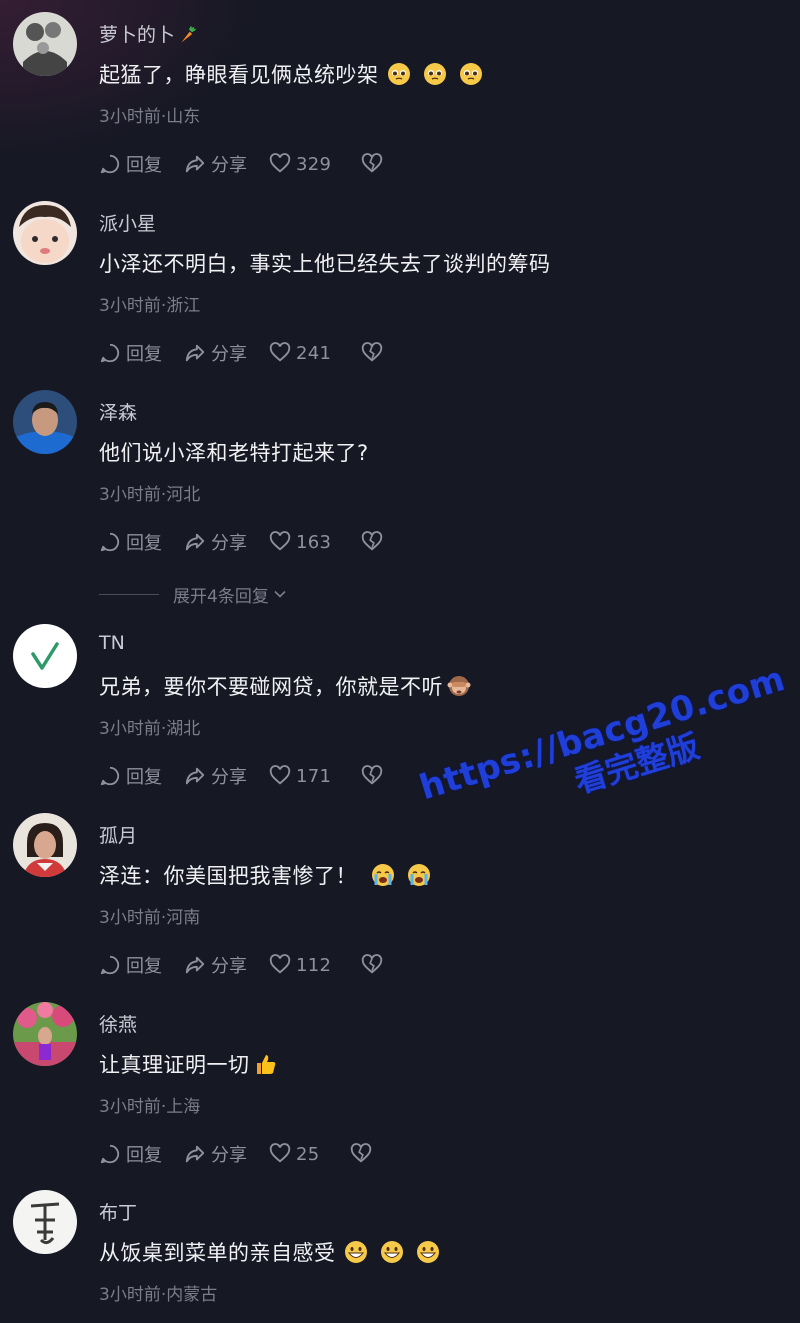 This screenshot has height=1323, width=800. I want to click on like-count: 171, so click(314, 776).